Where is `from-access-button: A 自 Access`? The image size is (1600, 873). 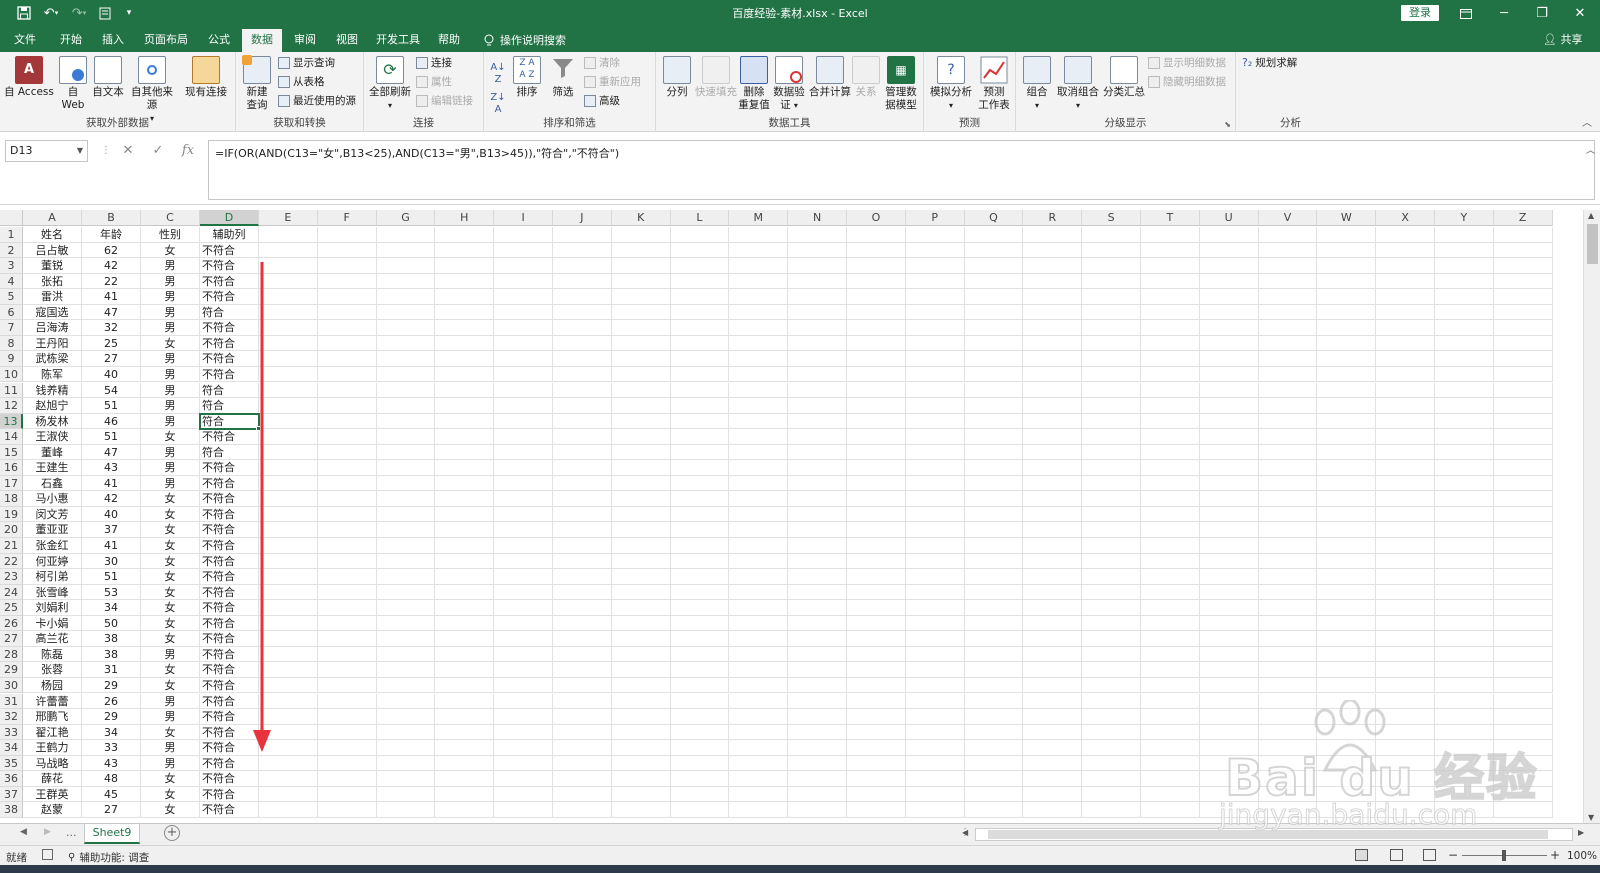 from-access-button: A 自 Access is located at coordinates (29, 77).